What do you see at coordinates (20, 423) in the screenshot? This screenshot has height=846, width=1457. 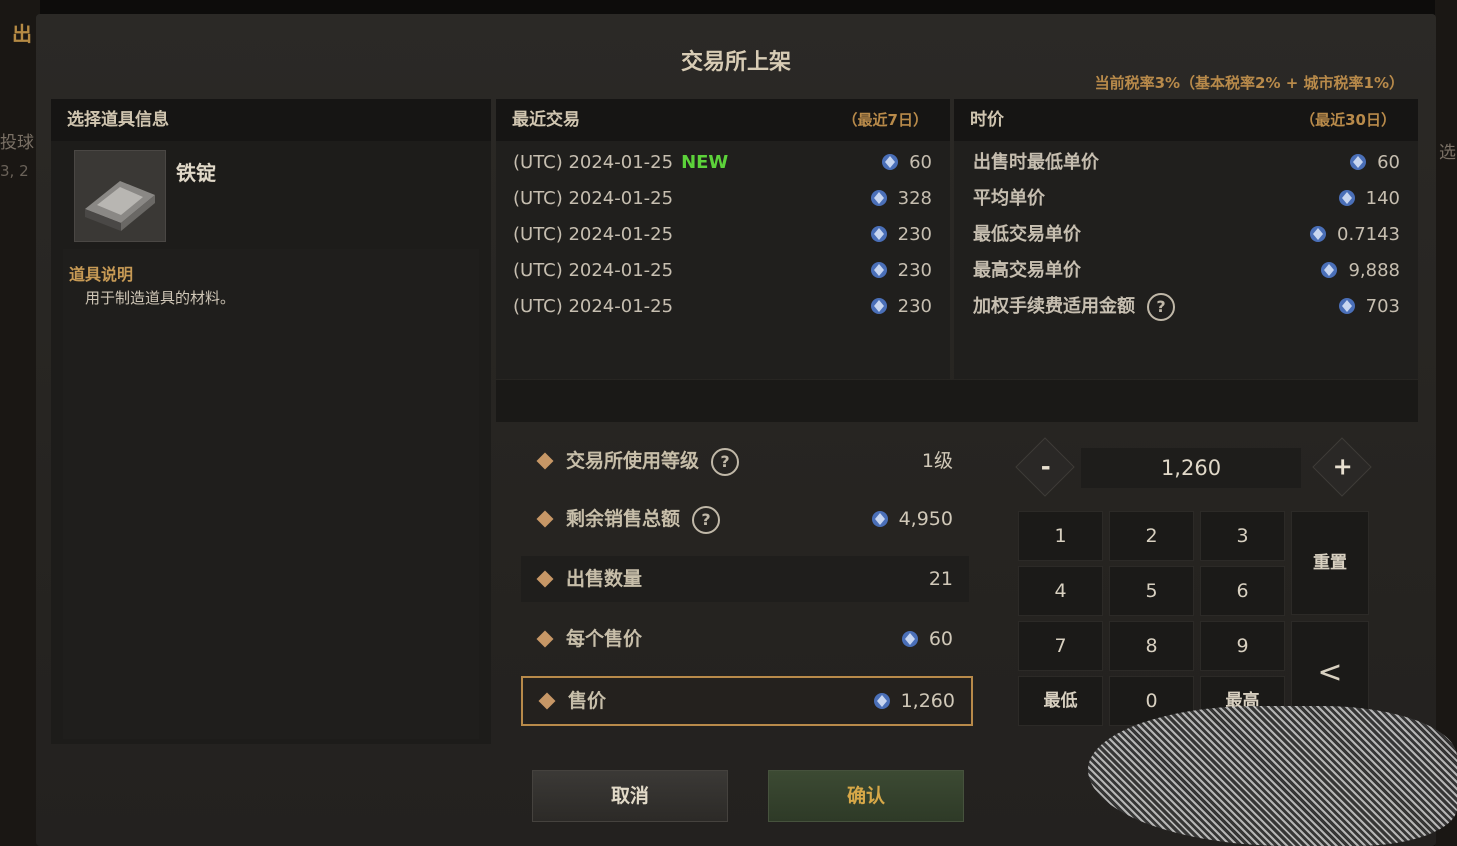 I see `background-left: 出 投球 3, 2` at bounding box center [20, 423].